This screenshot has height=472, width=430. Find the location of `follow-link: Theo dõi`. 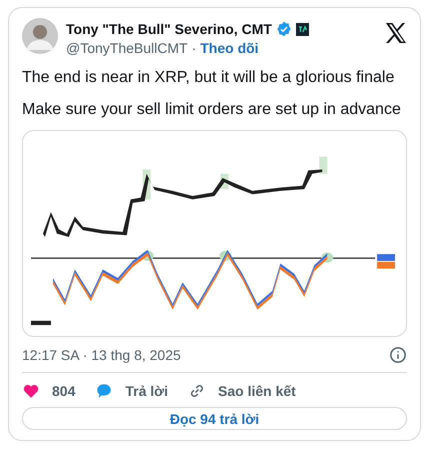

follow-link: Theo dõi is located at coordinates (229, 48).